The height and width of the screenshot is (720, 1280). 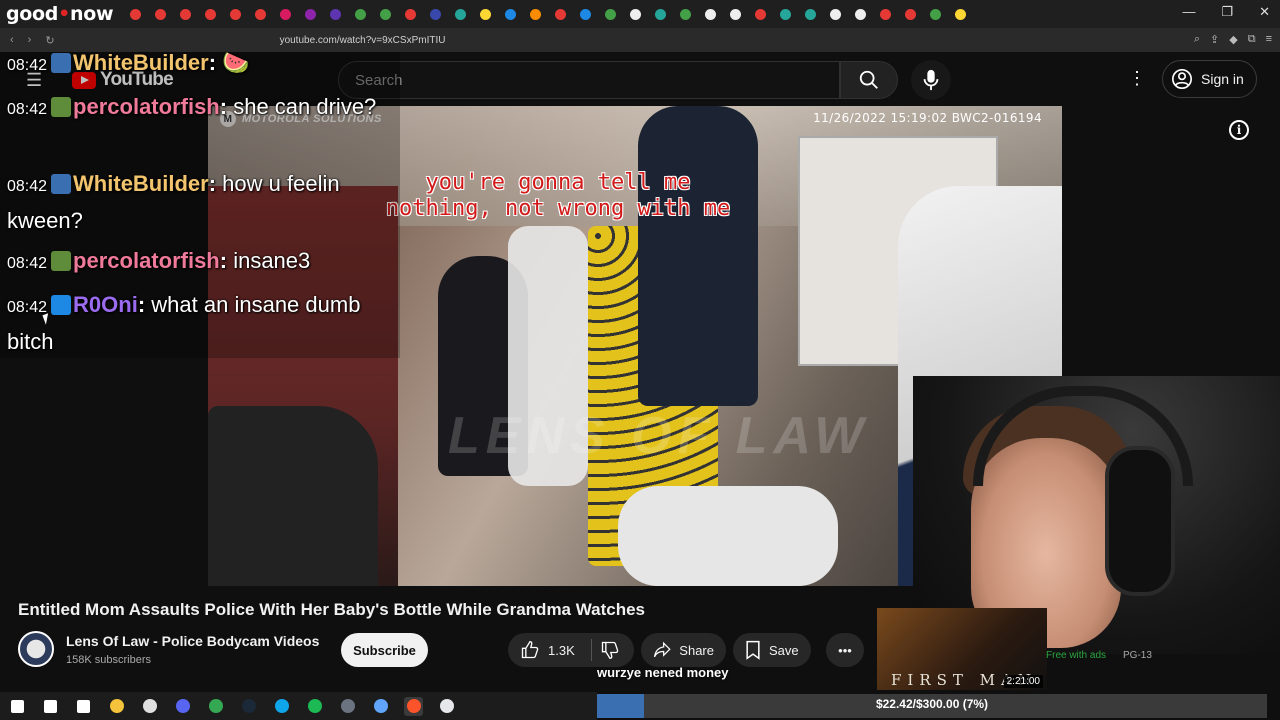 I want to click on save-button: Save, so click(x=772, y=650).